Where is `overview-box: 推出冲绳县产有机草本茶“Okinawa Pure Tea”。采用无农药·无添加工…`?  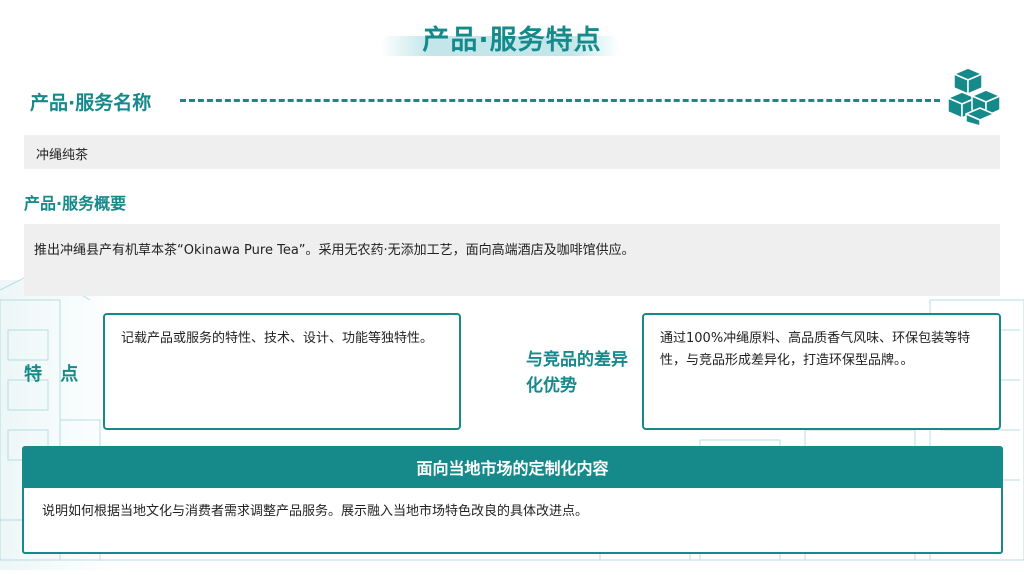
overview-box: 推出冲绳县产有机草本茶“Okinawa Pure Tea”。采用无农药·无添加工… is located at coordinates (512, 260).